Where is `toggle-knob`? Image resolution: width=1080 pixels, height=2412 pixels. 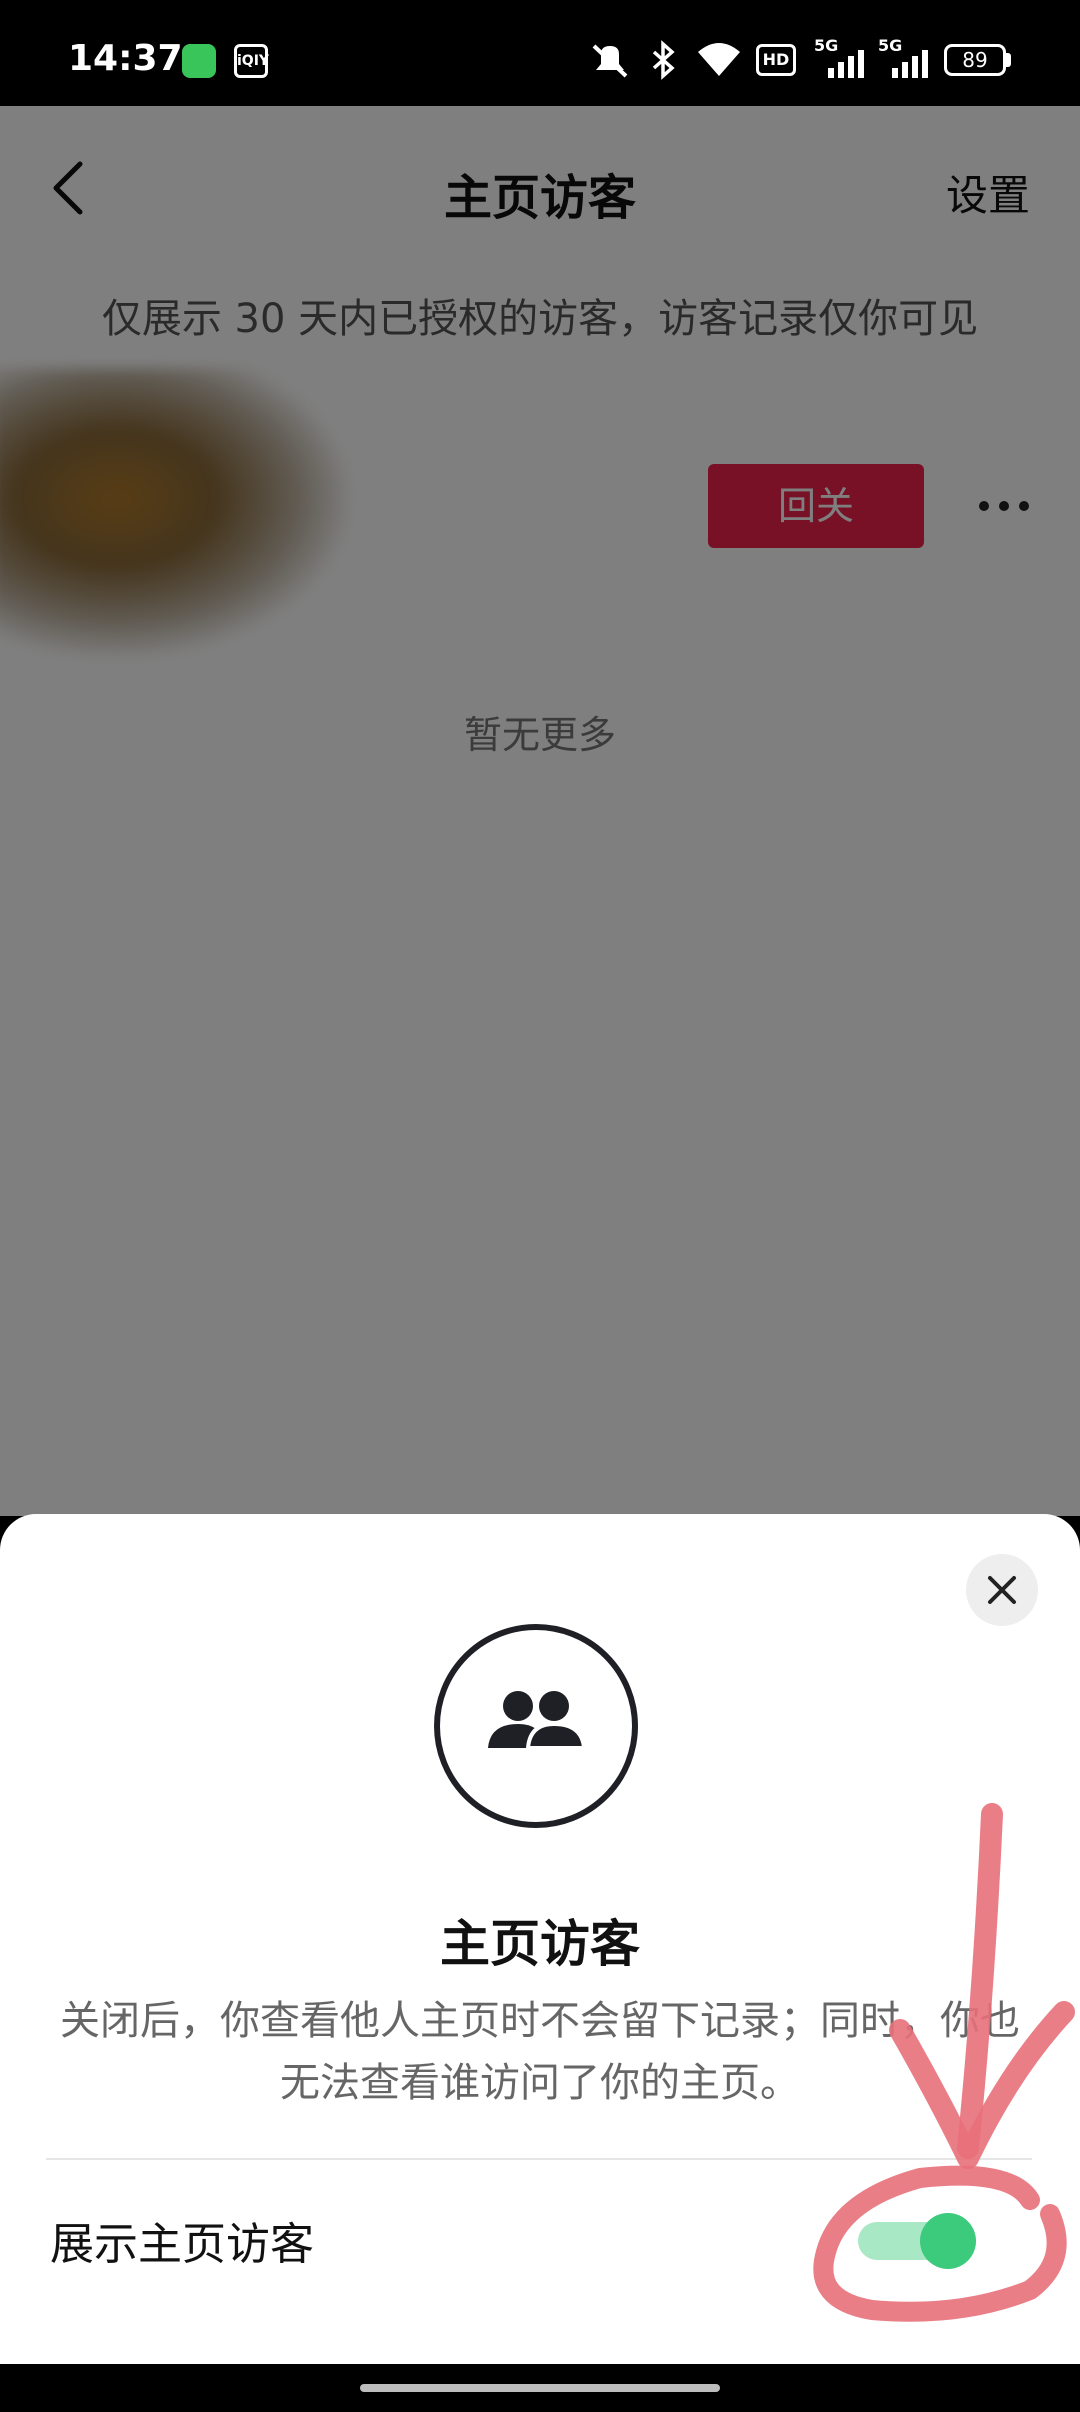
toggle-knob is located at coordinates (948, 2241).